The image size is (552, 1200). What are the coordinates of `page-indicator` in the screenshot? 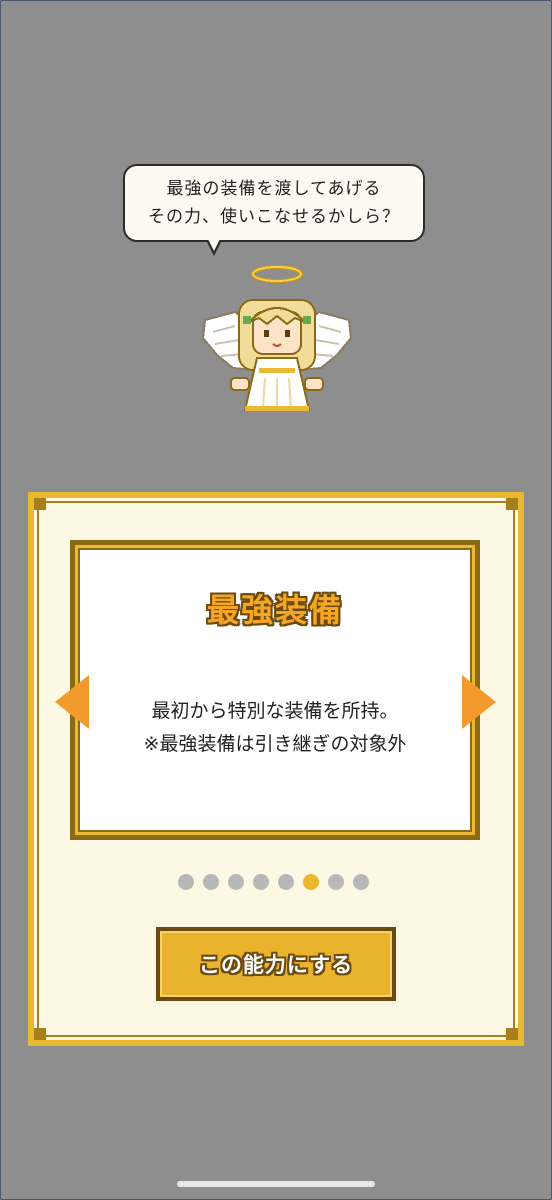 It's located at (273, 882).